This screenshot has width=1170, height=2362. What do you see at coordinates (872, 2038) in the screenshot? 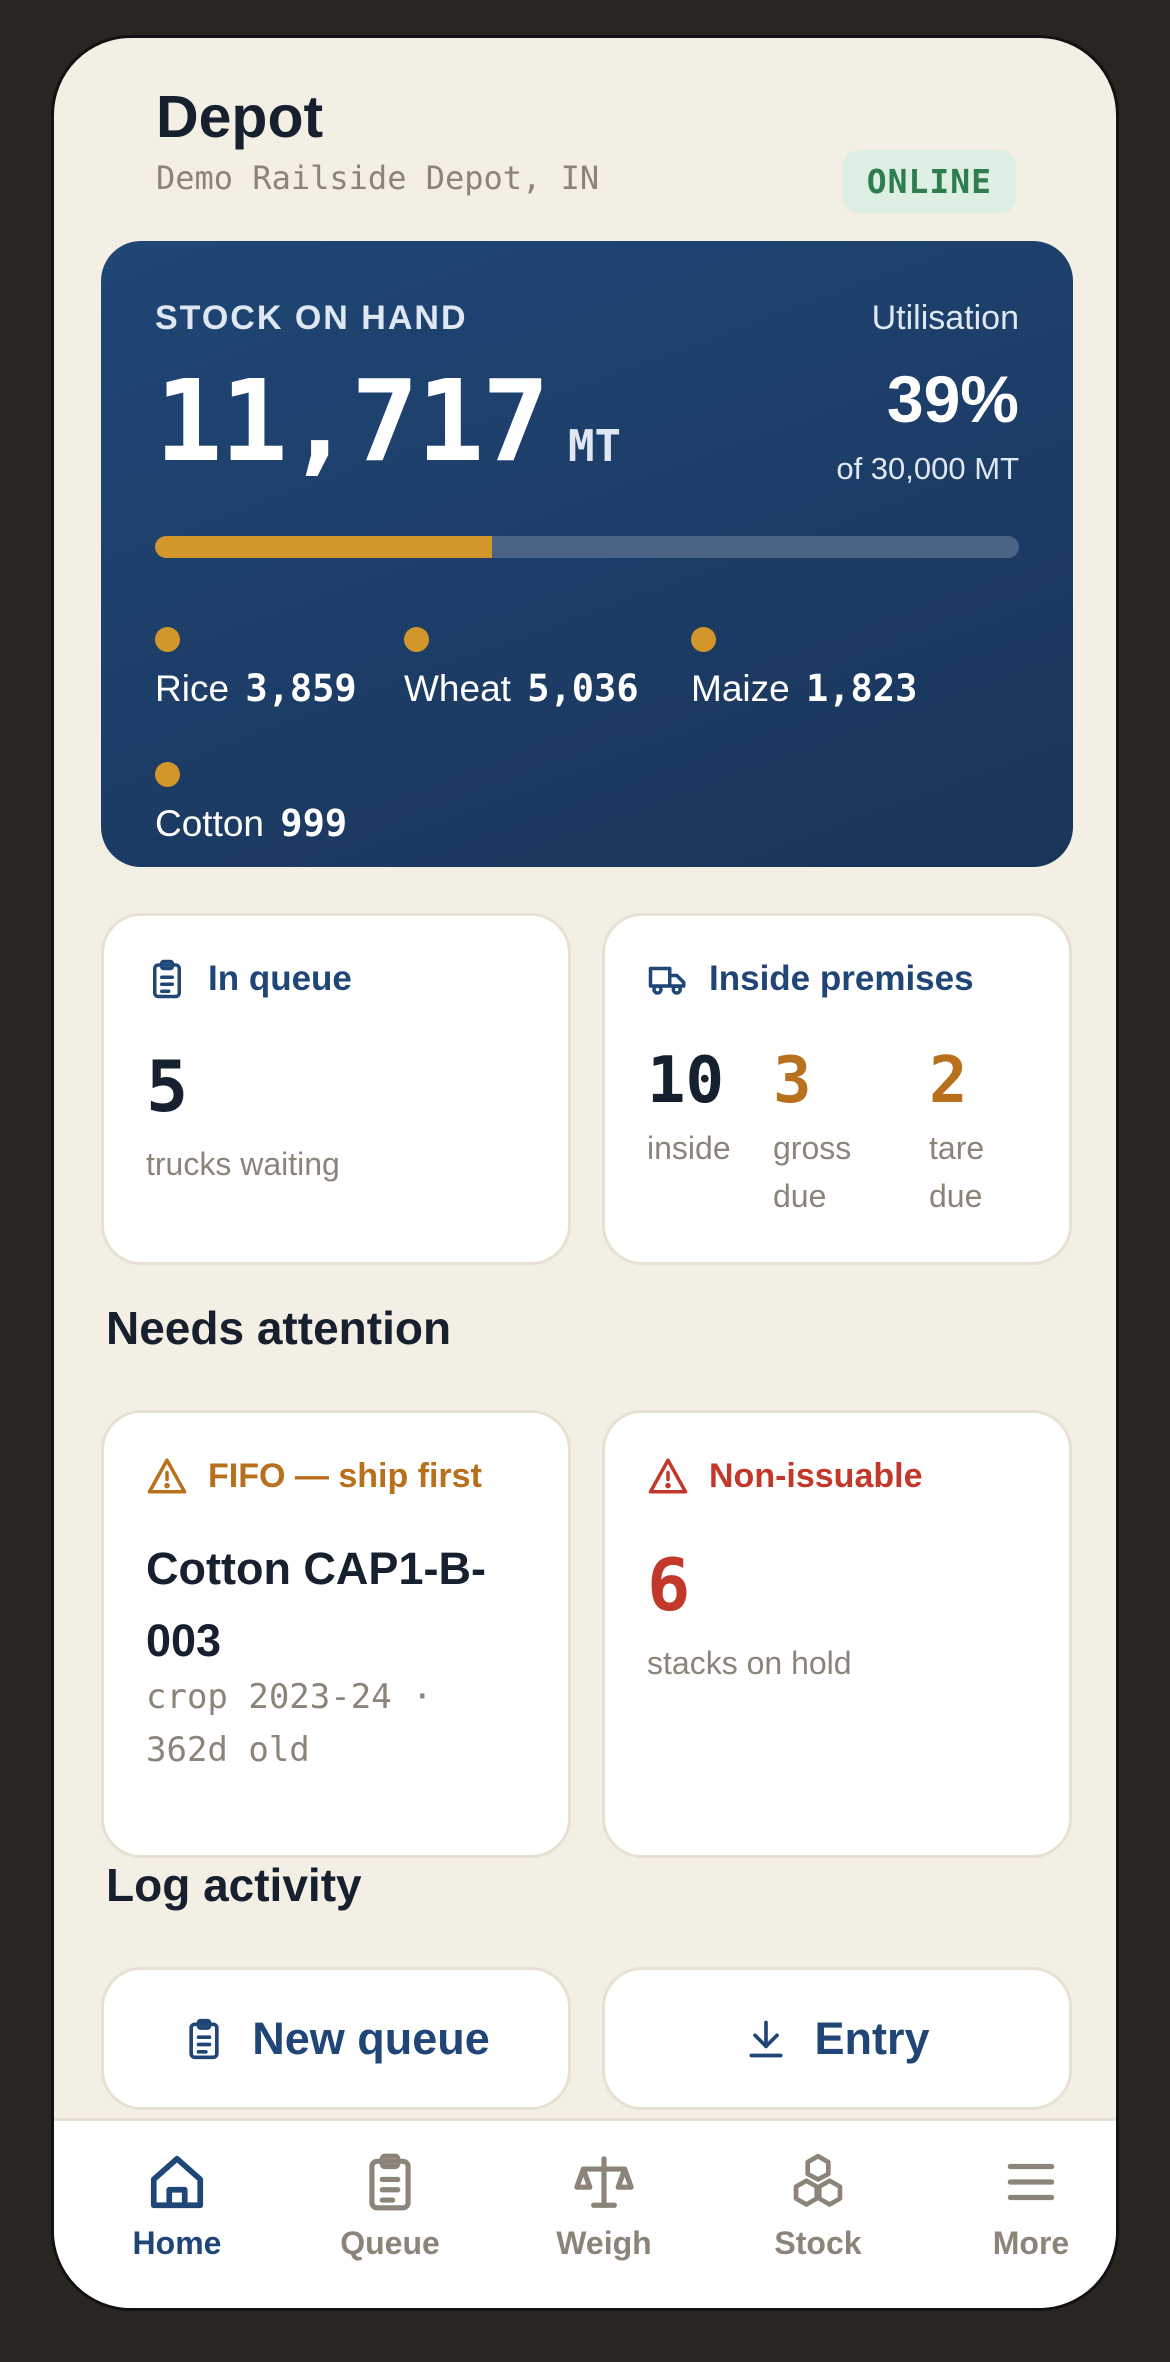
I see `entry-label: Entry` at bounding box center [872, 2038].